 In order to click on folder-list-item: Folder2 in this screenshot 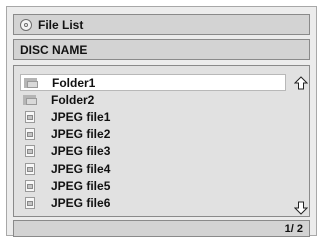, I will do `click(153, 99)`.